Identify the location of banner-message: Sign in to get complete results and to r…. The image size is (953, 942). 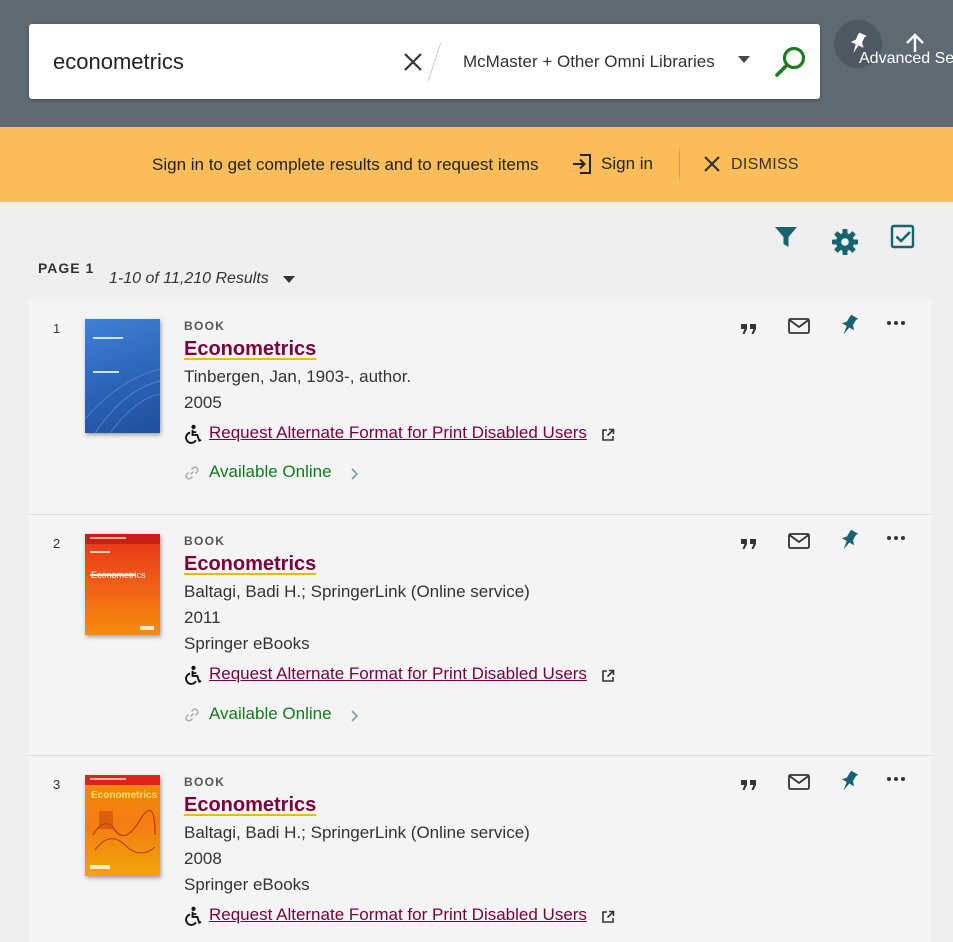
(345, 164).